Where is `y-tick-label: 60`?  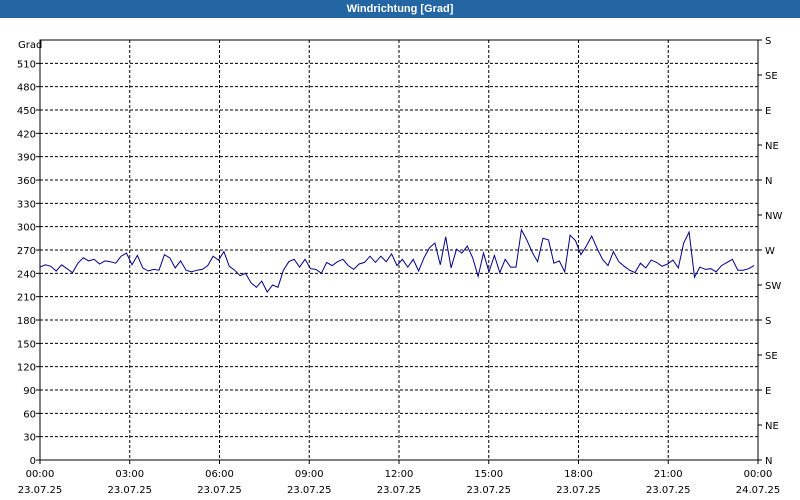
y-tick-label: 60 is located at coordinates (29, 414).